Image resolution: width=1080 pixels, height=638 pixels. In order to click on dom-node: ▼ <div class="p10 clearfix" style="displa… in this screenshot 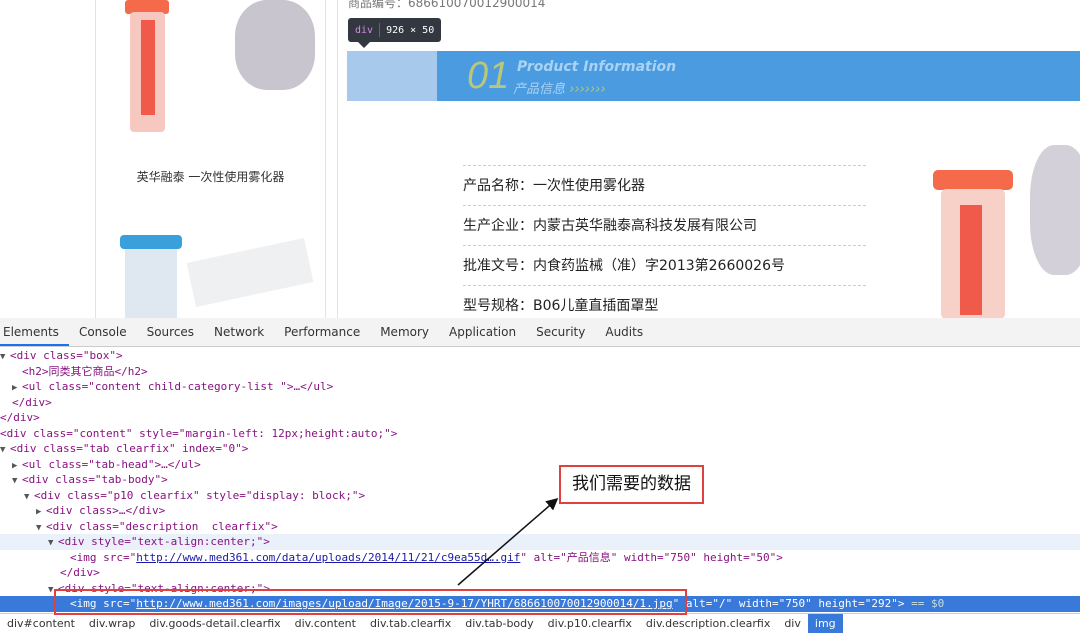, I will do `click(540, 496)`.